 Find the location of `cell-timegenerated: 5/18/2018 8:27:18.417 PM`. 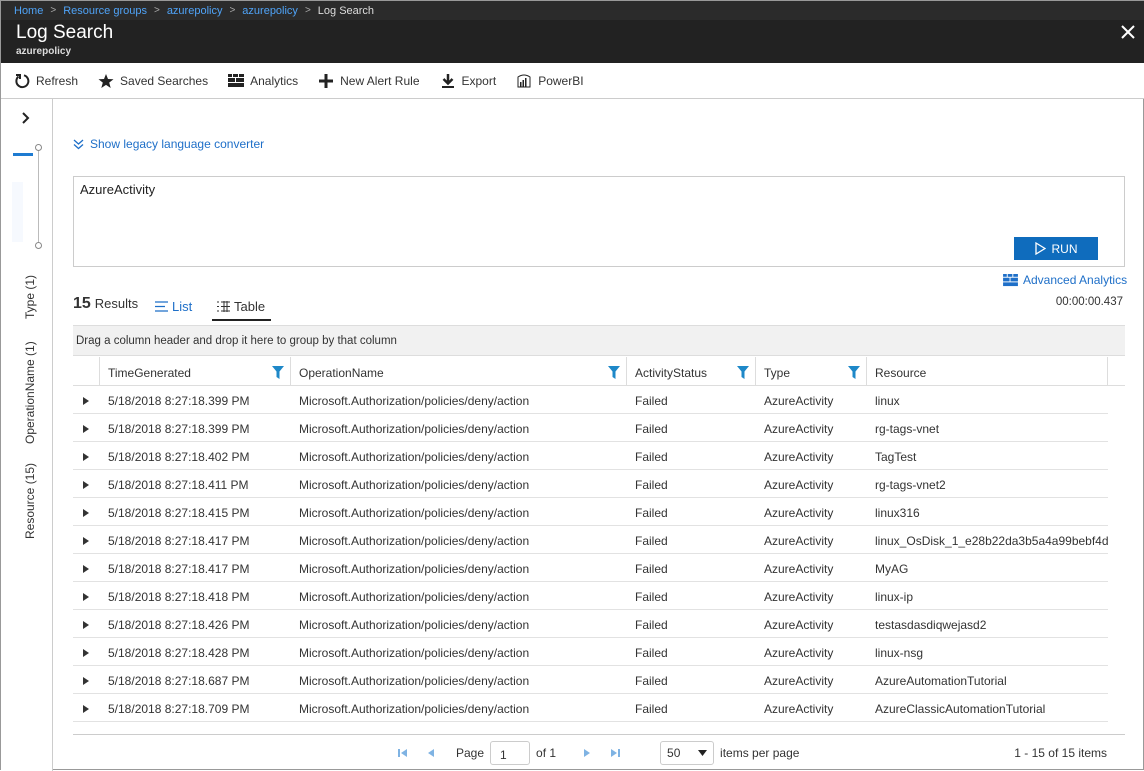

cell-timegenerated: 5/18/2018 8:27:18.417 PM is located at coordinates (179, 541).